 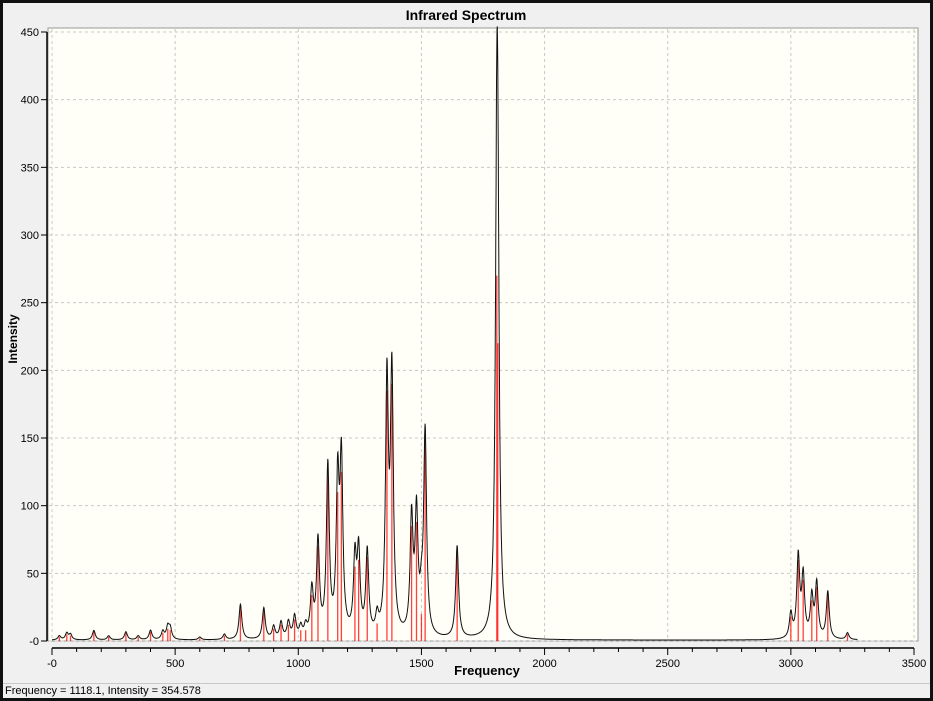 What do you see at coordinates (34, 642) in the screenshot?
I see `y-tick-label: -0` at bounding box center [34, 642].